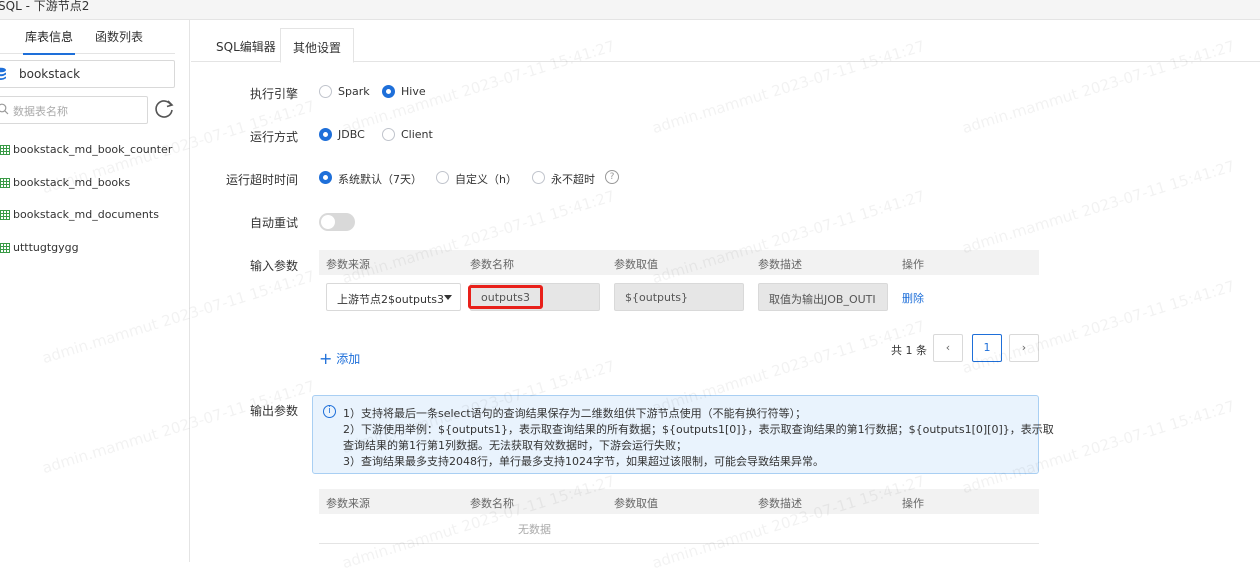 The image size is (1260, 572). What do you see at coordinates (3, 73) in the screenshot?
I see `database-icon` at bounding box center [3, 73].